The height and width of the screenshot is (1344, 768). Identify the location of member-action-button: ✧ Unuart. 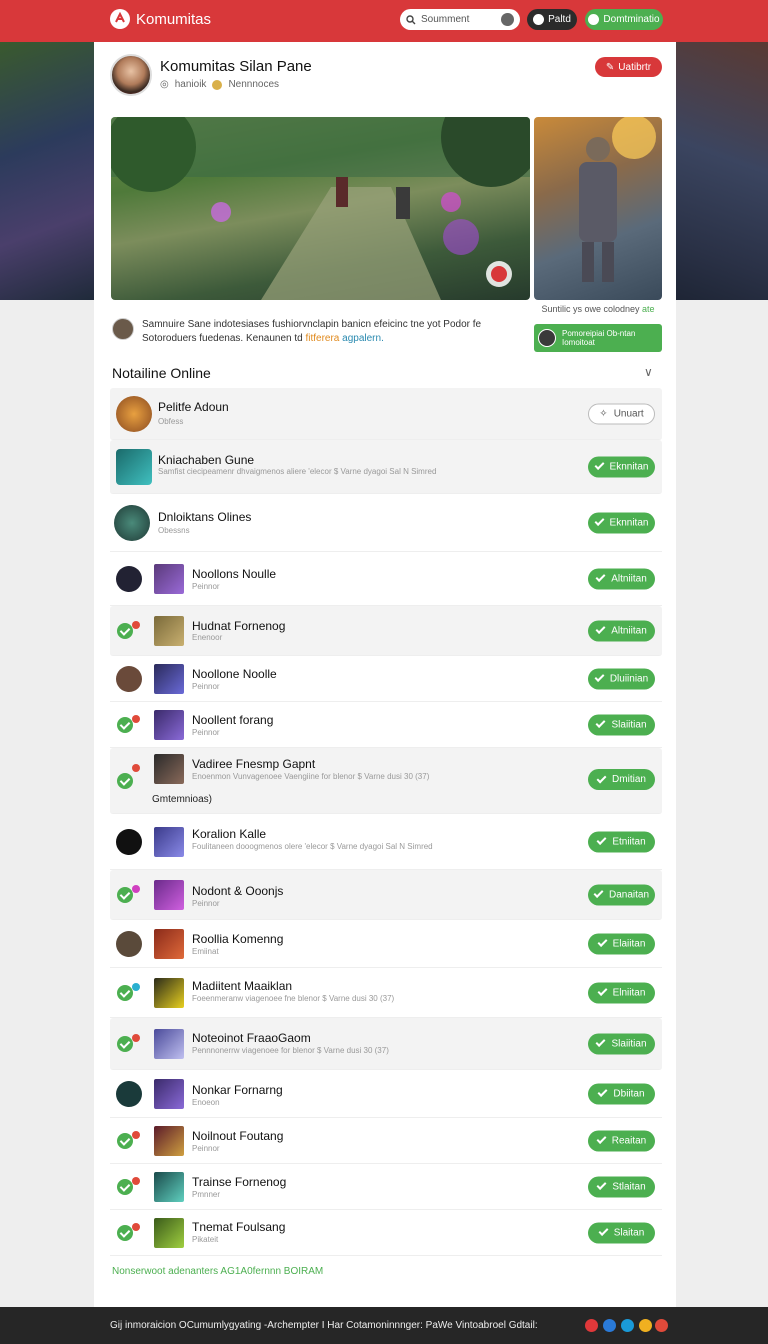
(621, 413).